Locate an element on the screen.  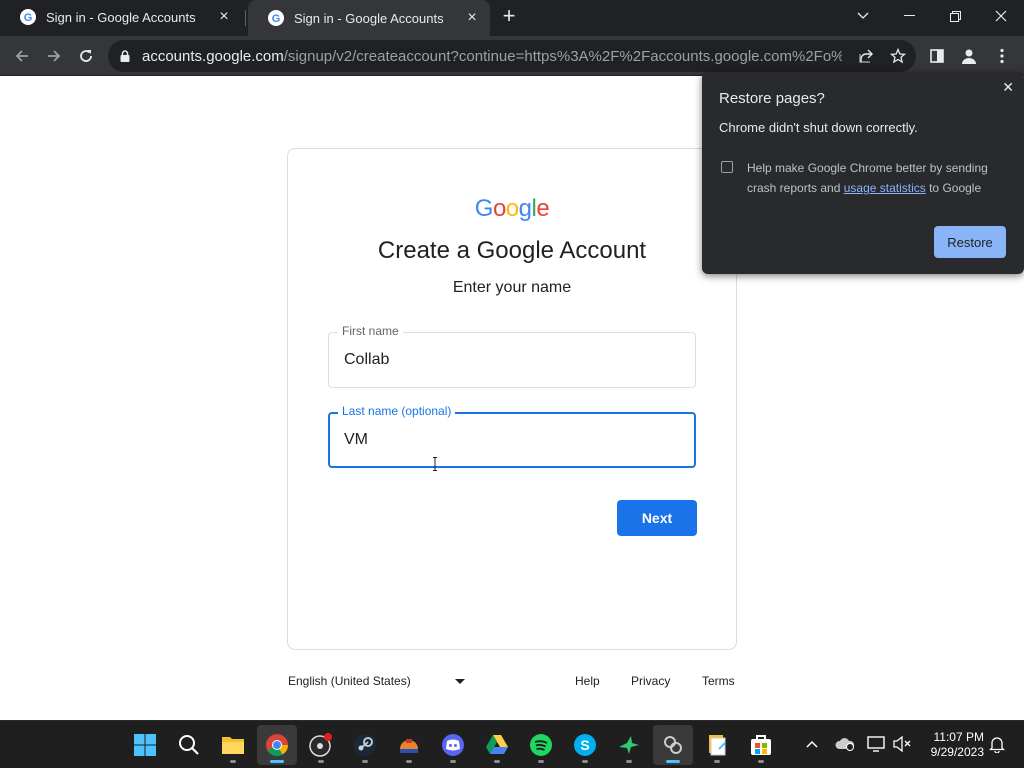
new-tab-button: + is located at coordinates (509, 16).